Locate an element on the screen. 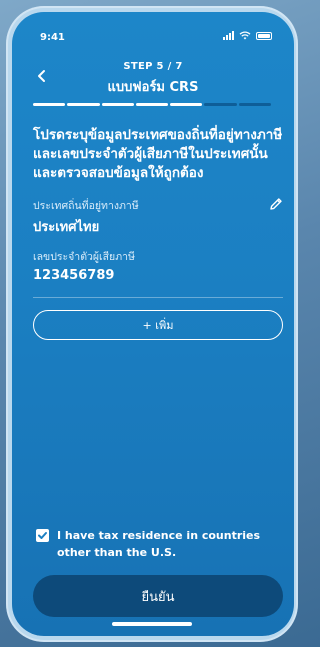 The height and width of the screenshot is (647, 320). confirm-button: ยืนยัน is located at coordinates (158, 596).